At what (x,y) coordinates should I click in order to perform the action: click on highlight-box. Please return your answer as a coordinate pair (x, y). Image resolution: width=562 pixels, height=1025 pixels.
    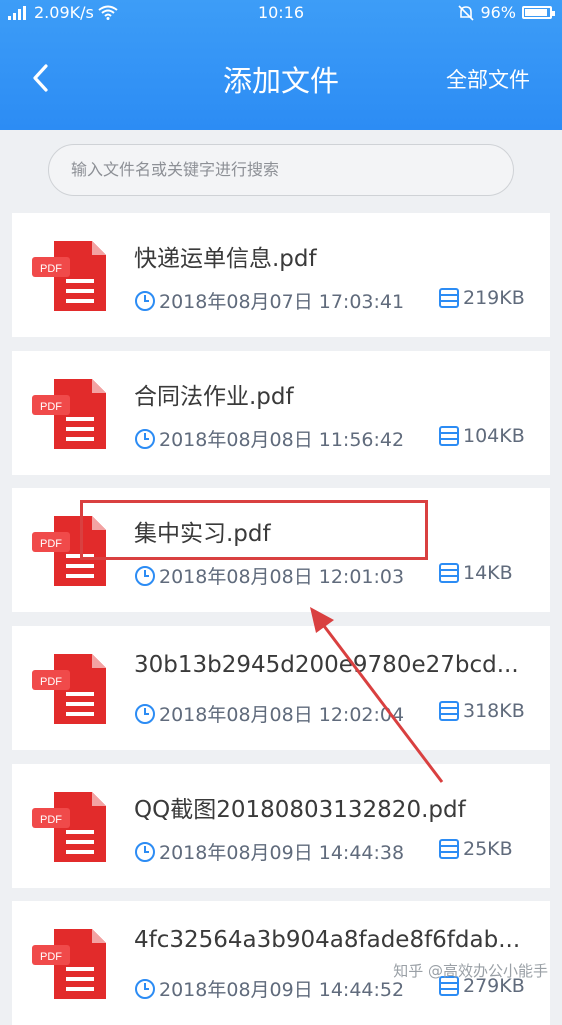
    Looking at the image, I should click on (254, 530).